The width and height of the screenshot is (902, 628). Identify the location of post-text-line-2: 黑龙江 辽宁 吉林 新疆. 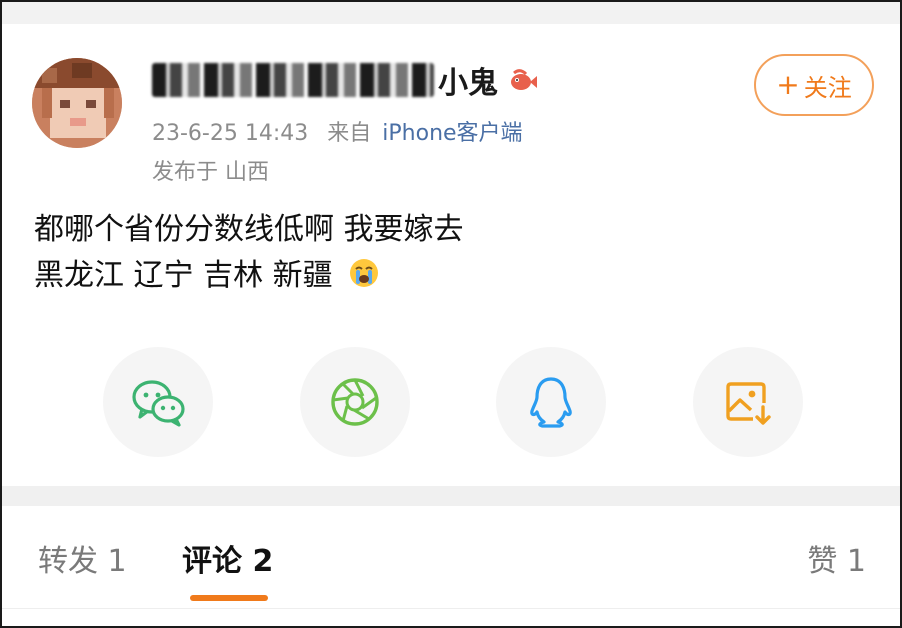
(249, 276).